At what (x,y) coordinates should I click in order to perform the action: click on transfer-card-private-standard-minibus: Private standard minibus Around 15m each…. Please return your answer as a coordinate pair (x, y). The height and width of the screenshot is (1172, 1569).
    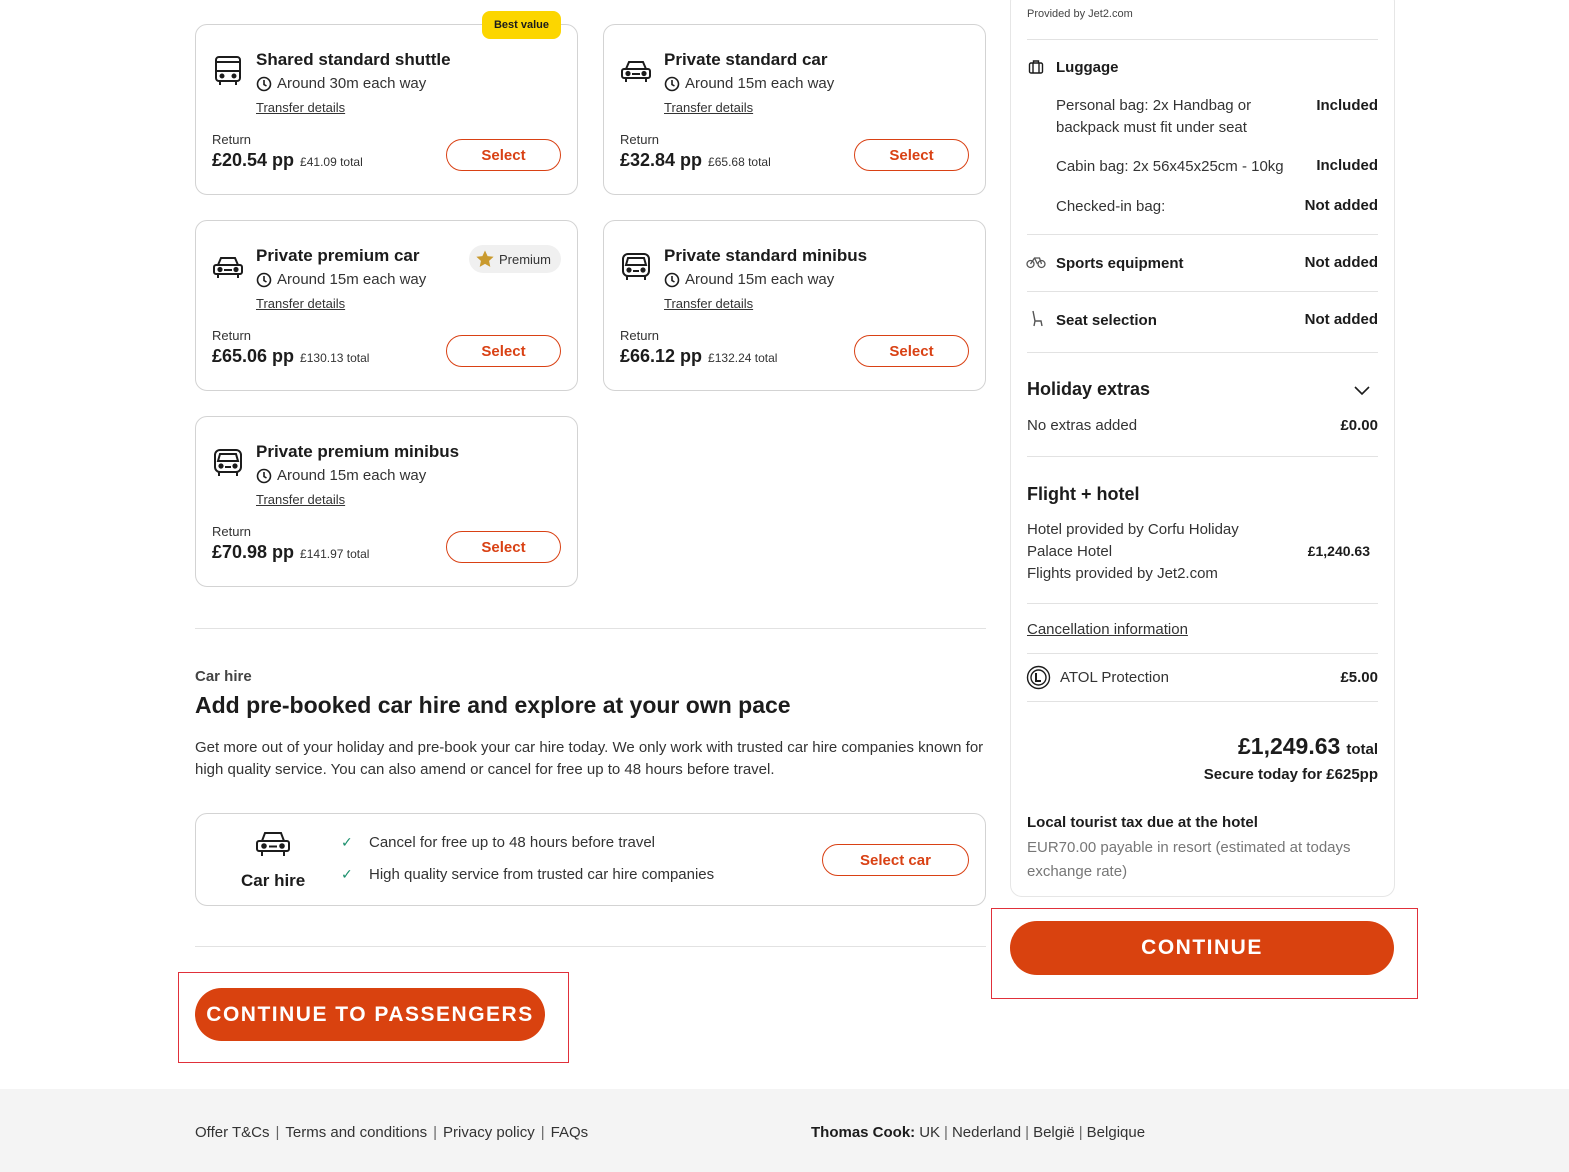
    Looking at the image, I should click on (794, 305).